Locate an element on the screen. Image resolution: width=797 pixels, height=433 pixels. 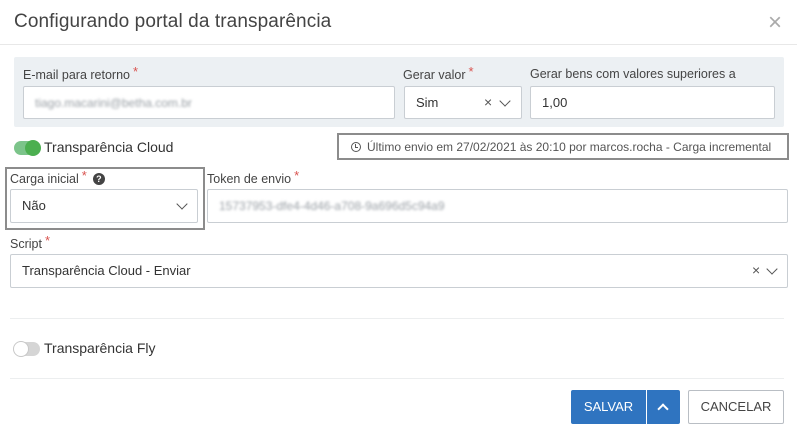
modal-title: Configurando portal da transparência is located at coordinates (173, 21).